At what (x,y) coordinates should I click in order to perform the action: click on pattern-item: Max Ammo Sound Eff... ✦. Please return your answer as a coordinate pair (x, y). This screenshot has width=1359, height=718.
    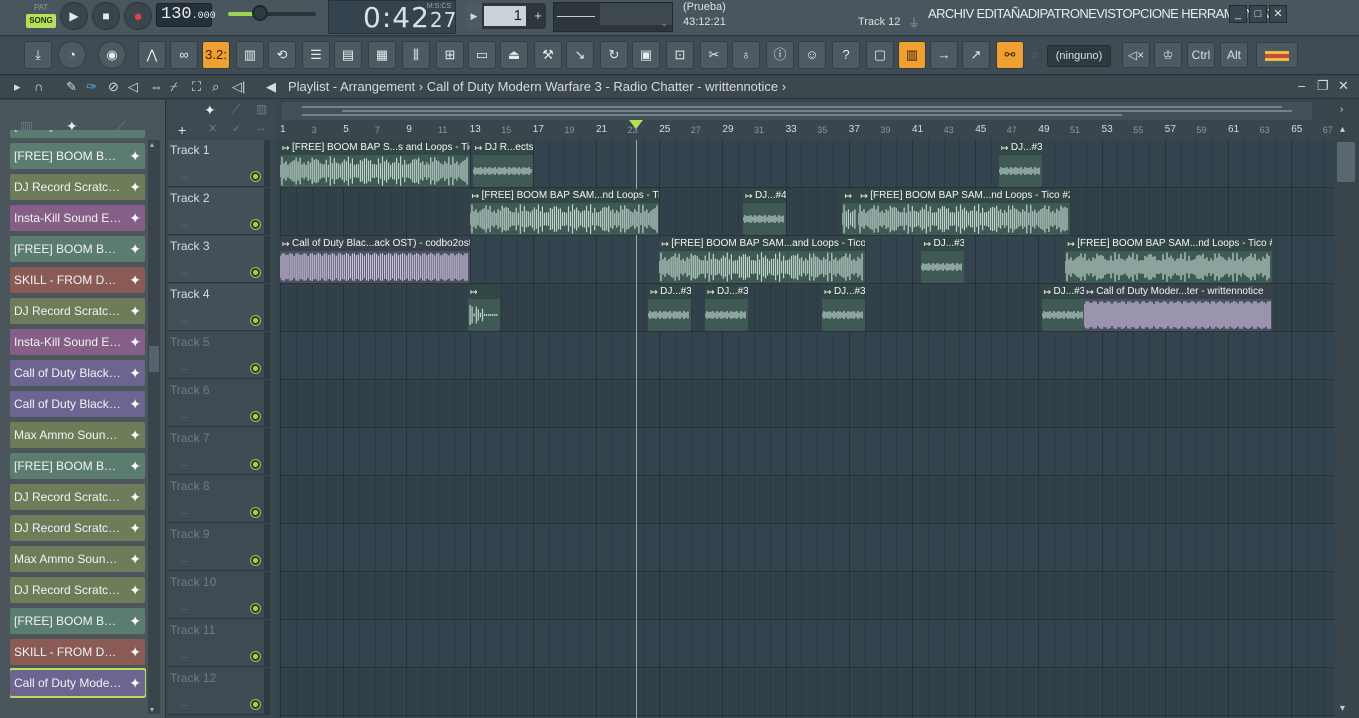
    Looking at the image, I should click on (77, 435).